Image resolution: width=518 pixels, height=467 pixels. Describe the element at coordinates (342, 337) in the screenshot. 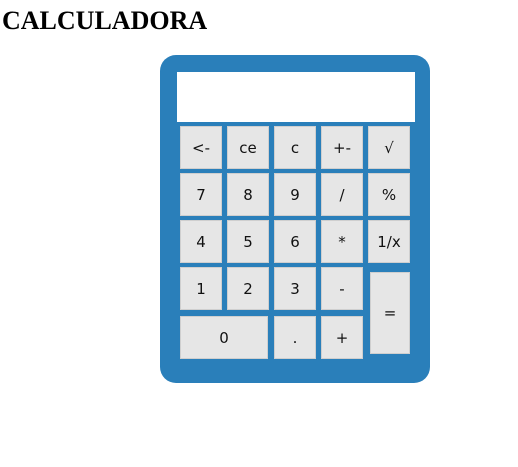

I see `plus-button: +` at that location.